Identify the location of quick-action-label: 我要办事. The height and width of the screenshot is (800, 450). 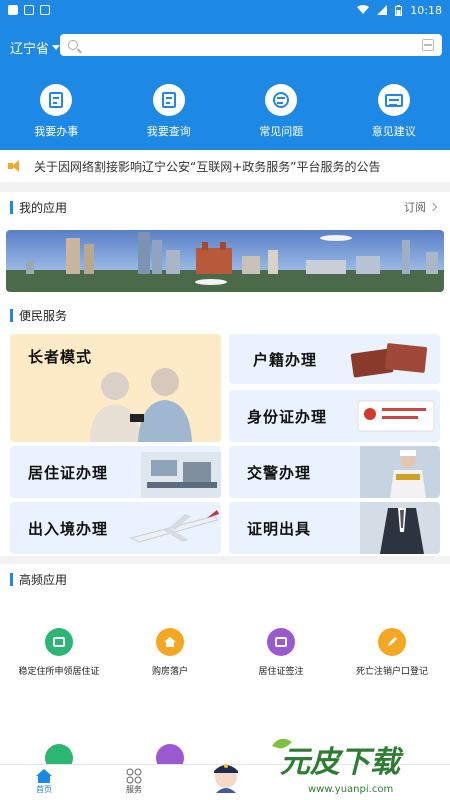
(56, 131).